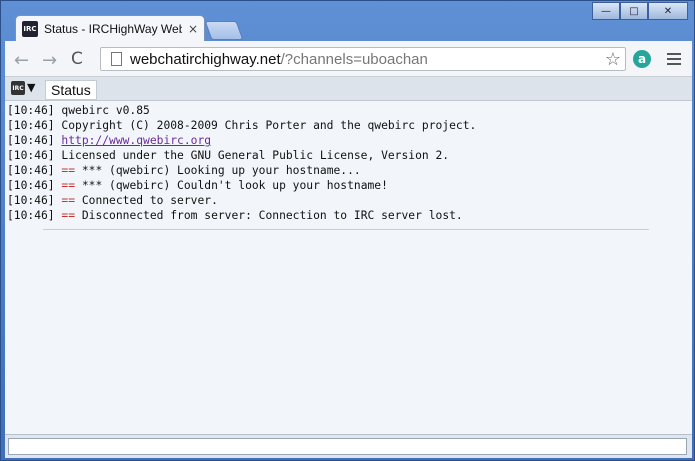  Describe the element at coordinates (21, 60) in the screenshot. I see `back-arrow-icon: ←` at that location.